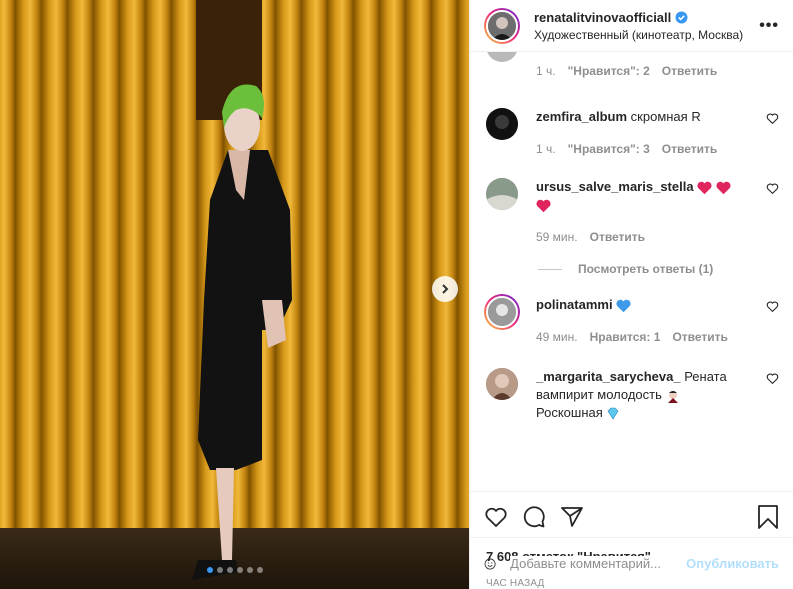  I want to click on save-button, so click(768, 516).